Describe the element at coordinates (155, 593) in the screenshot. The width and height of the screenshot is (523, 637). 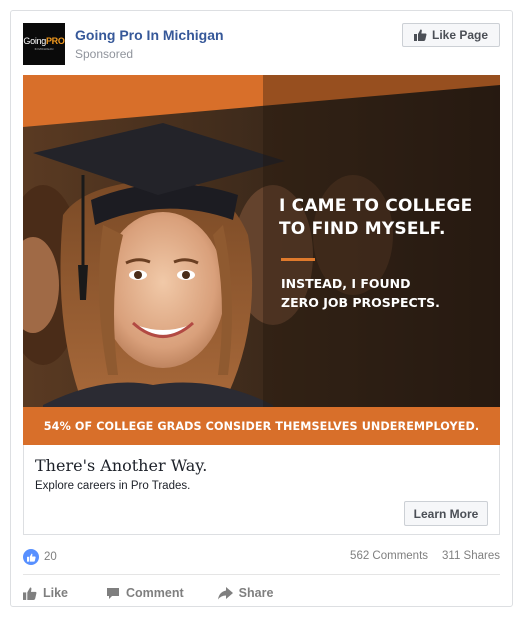
I see `comment-label: Comment` at that location.